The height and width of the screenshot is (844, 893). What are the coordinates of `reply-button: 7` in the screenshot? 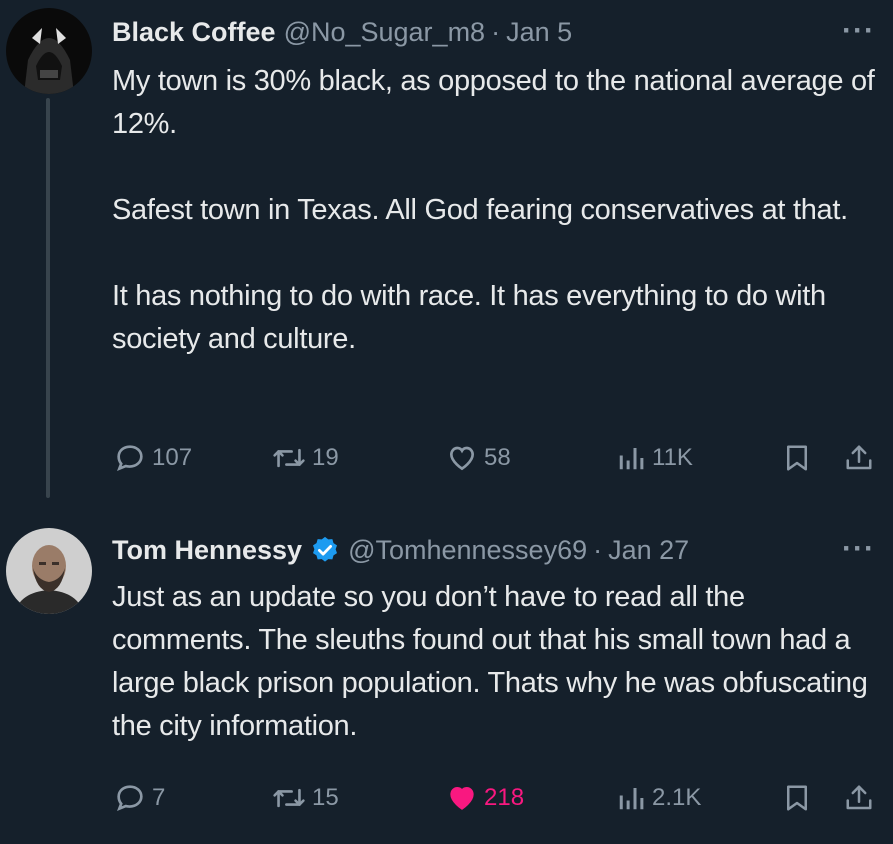 It's located at (139, 798).